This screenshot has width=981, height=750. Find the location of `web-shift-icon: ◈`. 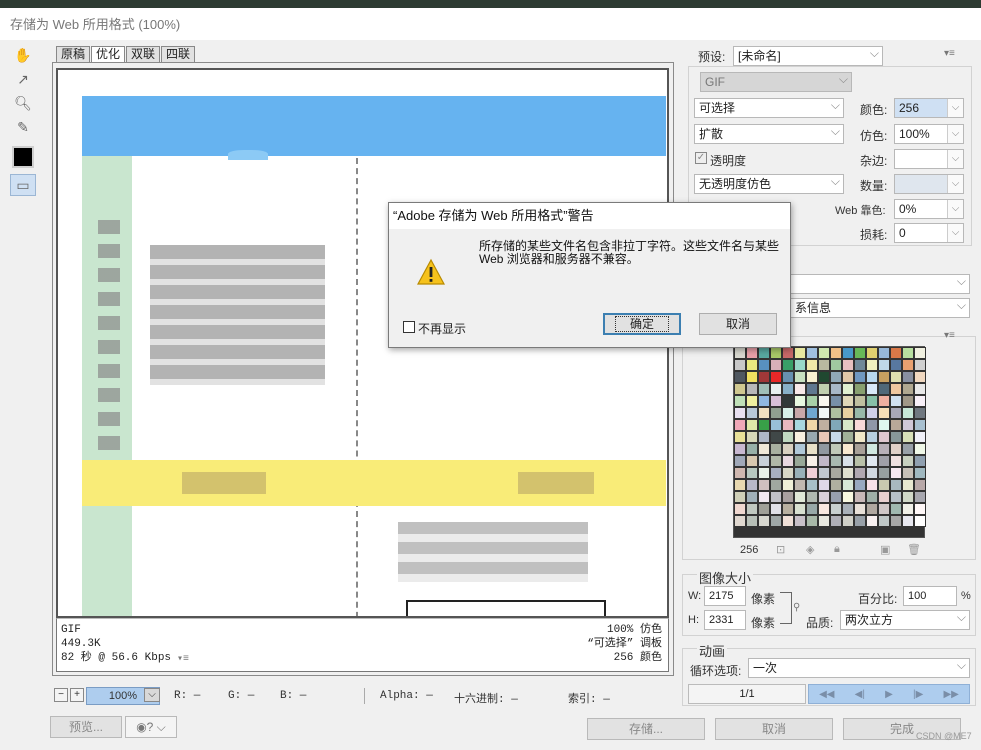

web-shift-icon: ◈ is located at coordinates (810, 549).